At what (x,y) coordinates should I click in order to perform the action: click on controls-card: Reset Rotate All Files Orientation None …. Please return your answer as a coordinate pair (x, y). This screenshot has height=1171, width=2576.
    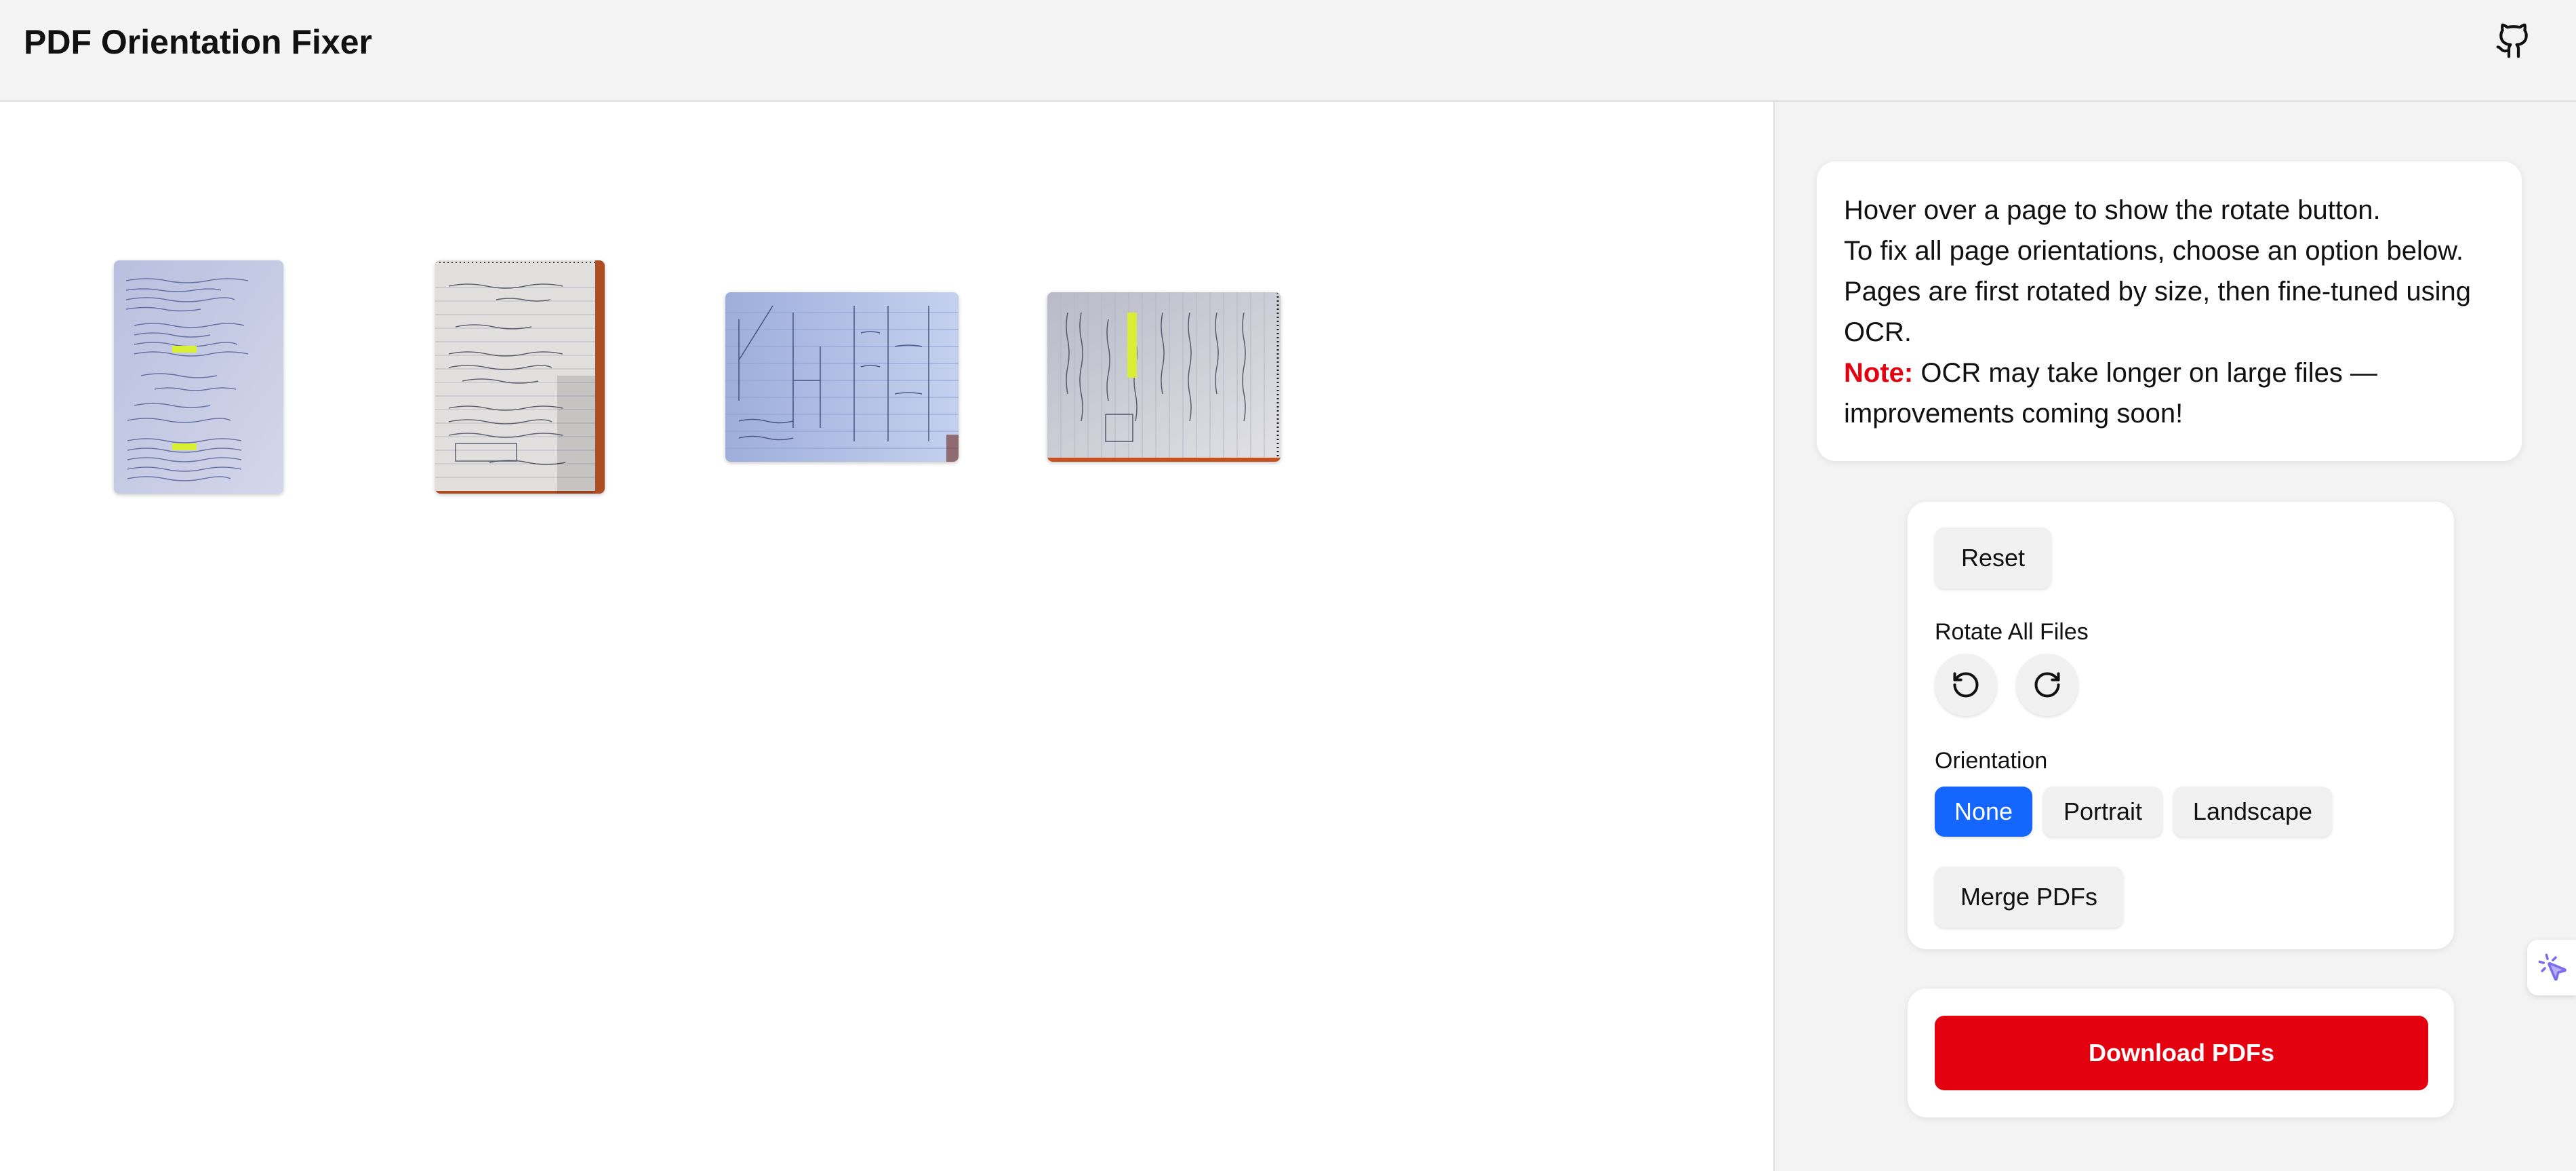
    Looking at the image, I should click on (2181, 725).